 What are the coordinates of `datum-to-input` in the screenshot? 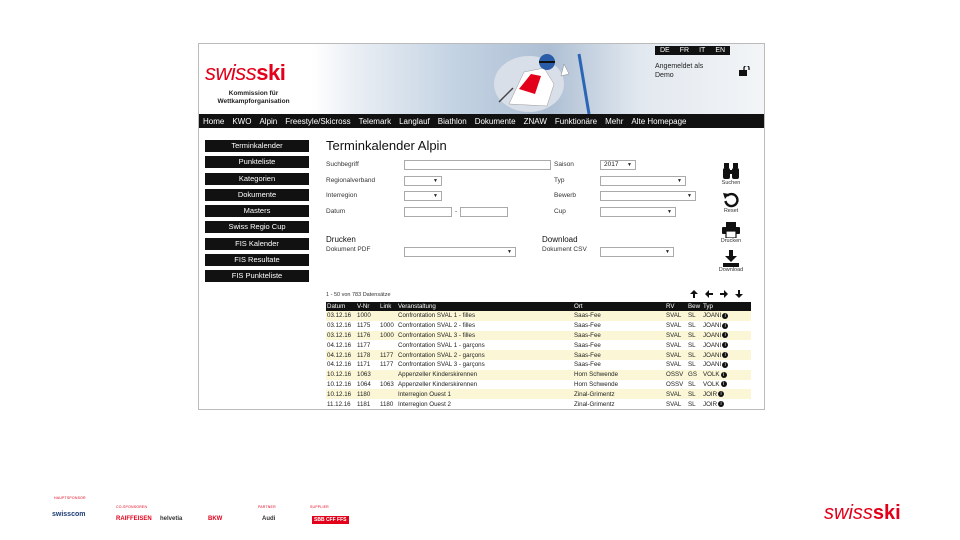 It's located at (484, 212).